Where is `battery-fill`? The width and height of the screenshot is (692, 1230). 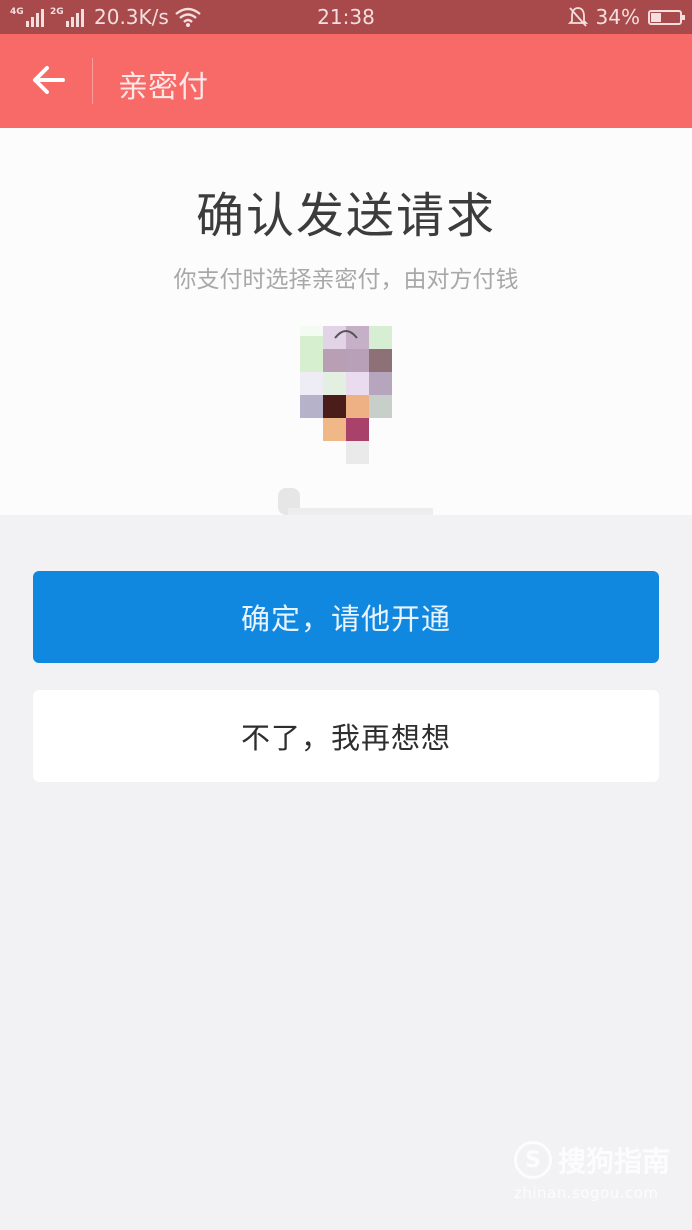
battery-fill is located at coordinates (656, 17).